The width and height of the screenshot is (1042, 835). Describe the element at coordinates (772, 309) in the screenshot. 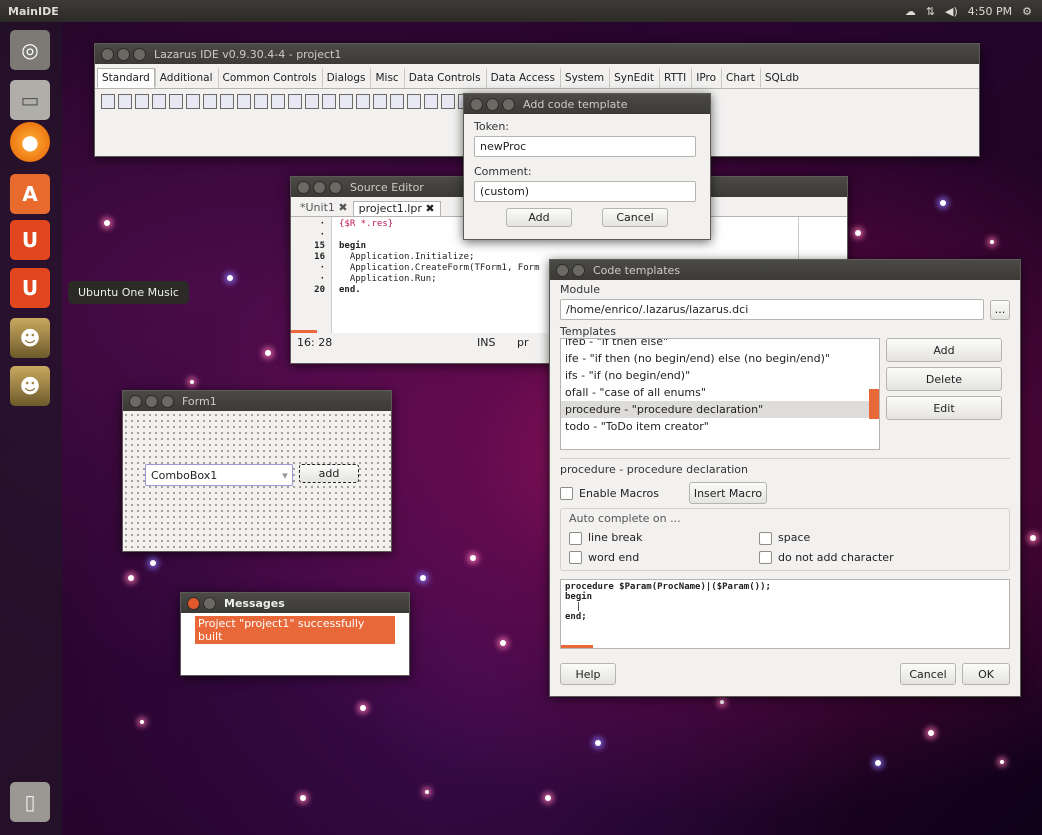

I see `module-path-input: /home/enrico/.lazarus/lazarus.dci` at that location.